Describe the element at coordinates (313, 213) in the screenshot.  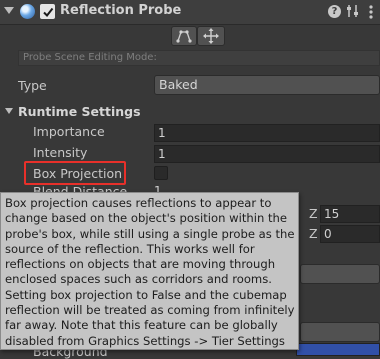
I see `box-size-z-label: Z` at that location.